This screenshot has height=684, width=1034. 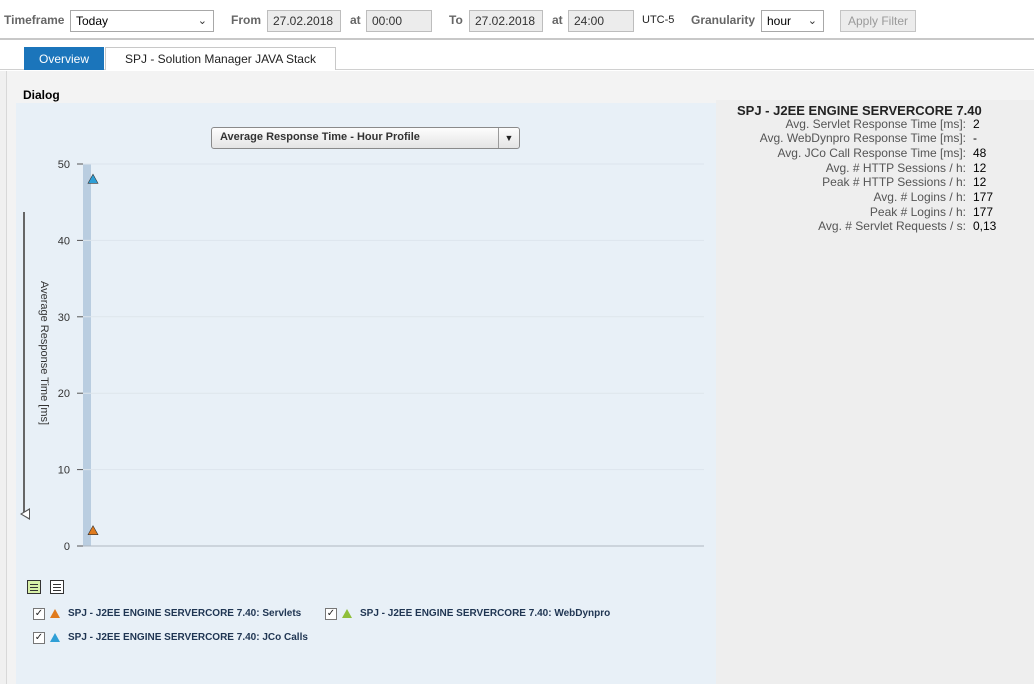 What do you see at coordinates (892, 226) in the screenshot?
I see `metric-label: Avg. # Servlet Requests / s:` at bounding box center [892, 226].